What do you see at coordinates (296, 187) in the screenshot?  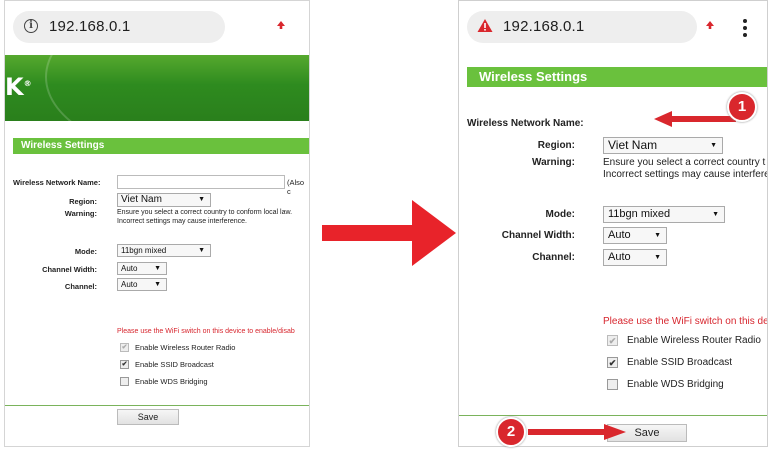 I see `network-name-hint: (Also c` at bounding box center [296, 187].